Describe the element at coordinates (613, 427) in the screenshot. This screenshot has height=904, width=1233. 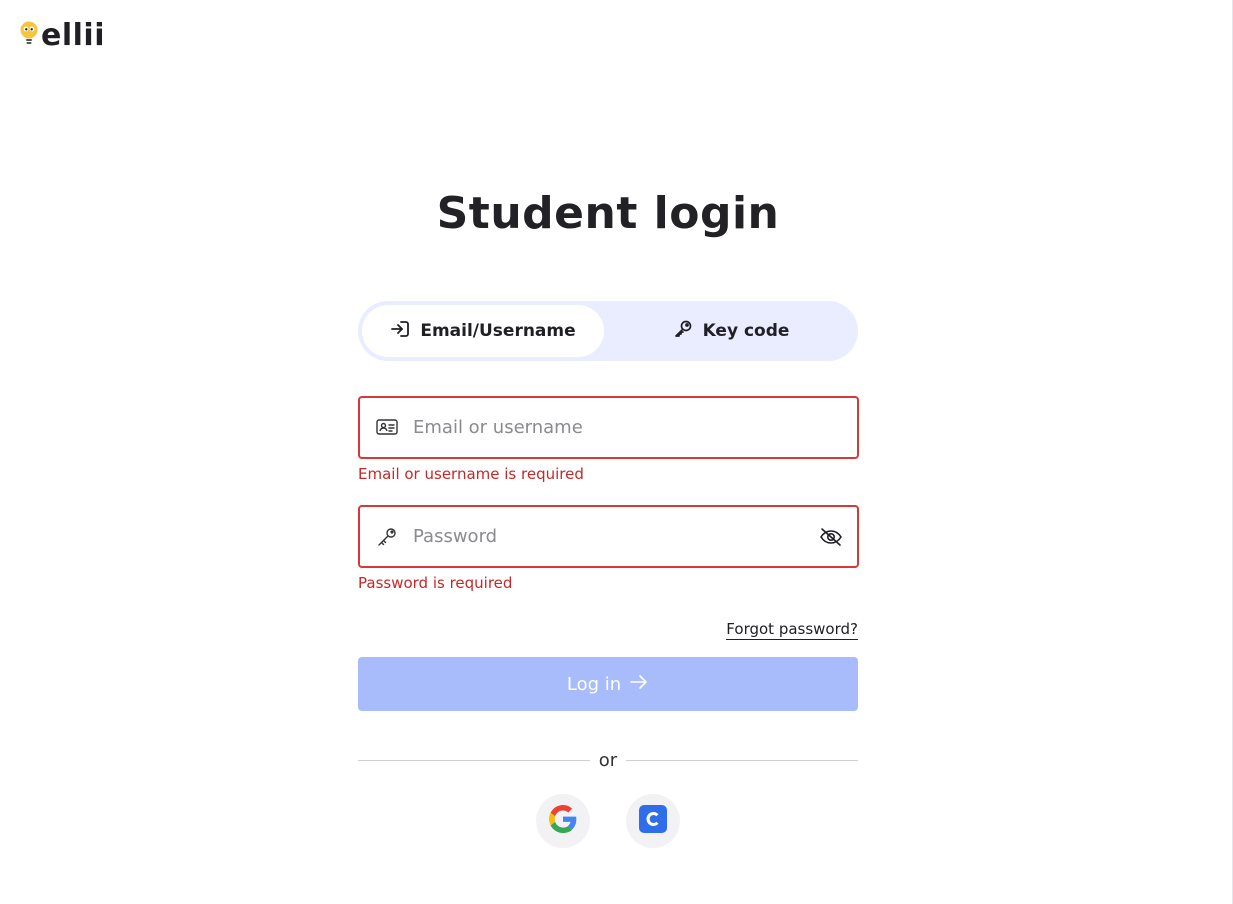
I see `email-input` at that location.